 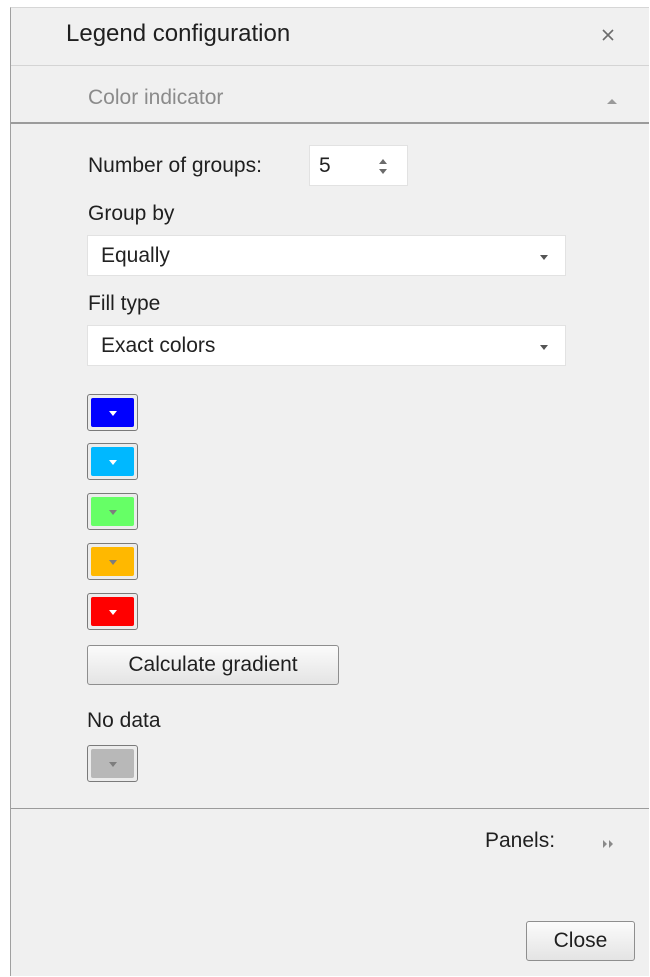 What do you see at coordinates (178, 33) in the screenshot?
I see `dialog-title: Legend configuration` at bounding box center [178, 33].